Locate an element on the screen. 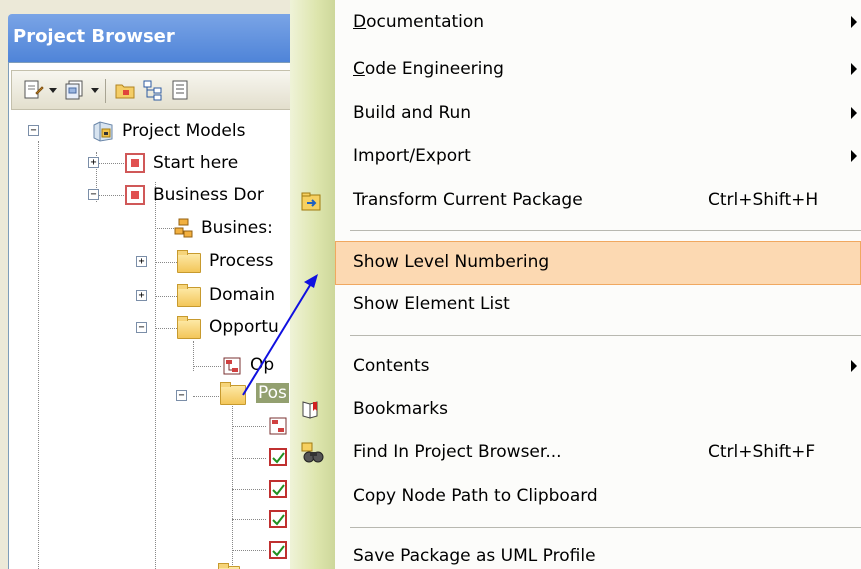 The image size is (861, 569). menu-label-contents: Contents is located at coordinates (391, 366).